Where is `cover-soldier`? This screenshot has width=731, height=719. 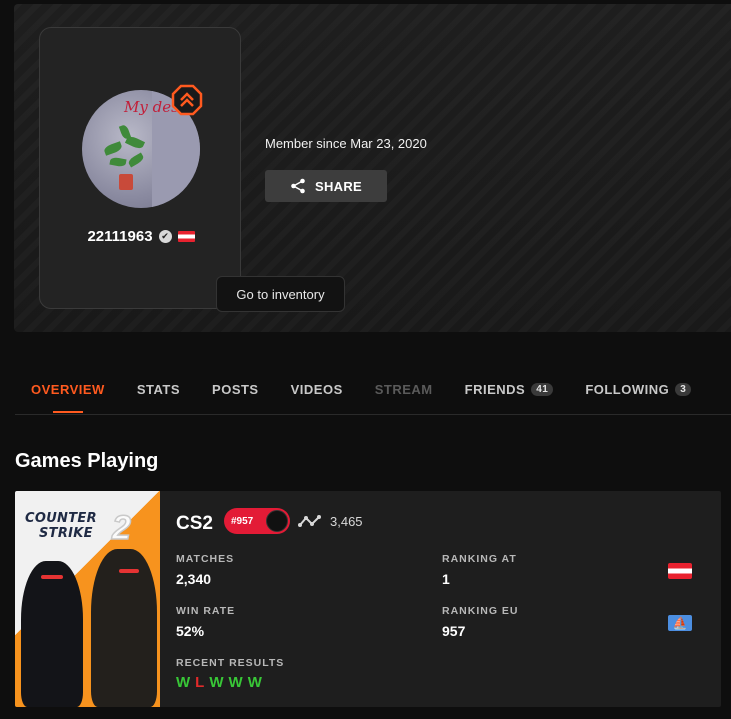
cover-soldier is located at coordinates (52, 634).